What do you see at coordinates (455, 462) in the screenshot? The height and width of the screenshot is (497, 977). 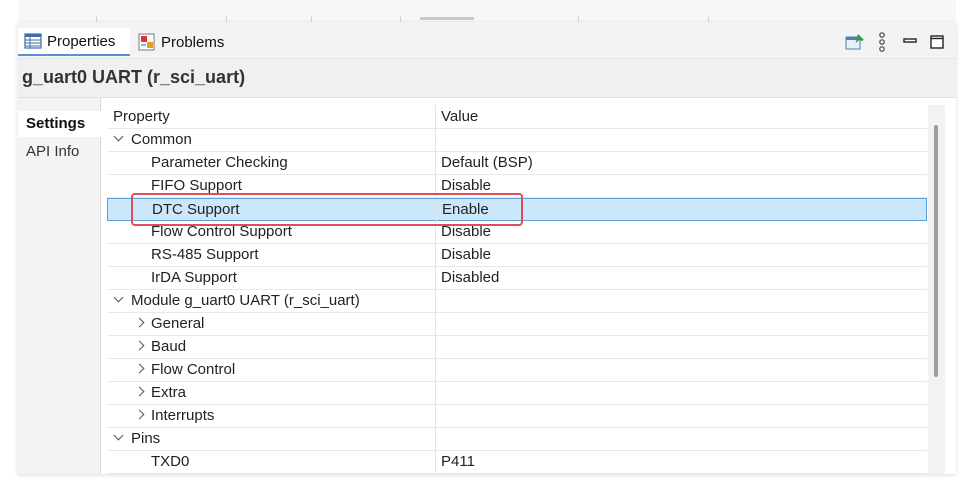 I see `property-value: P411` at bounding box center [455, 462].